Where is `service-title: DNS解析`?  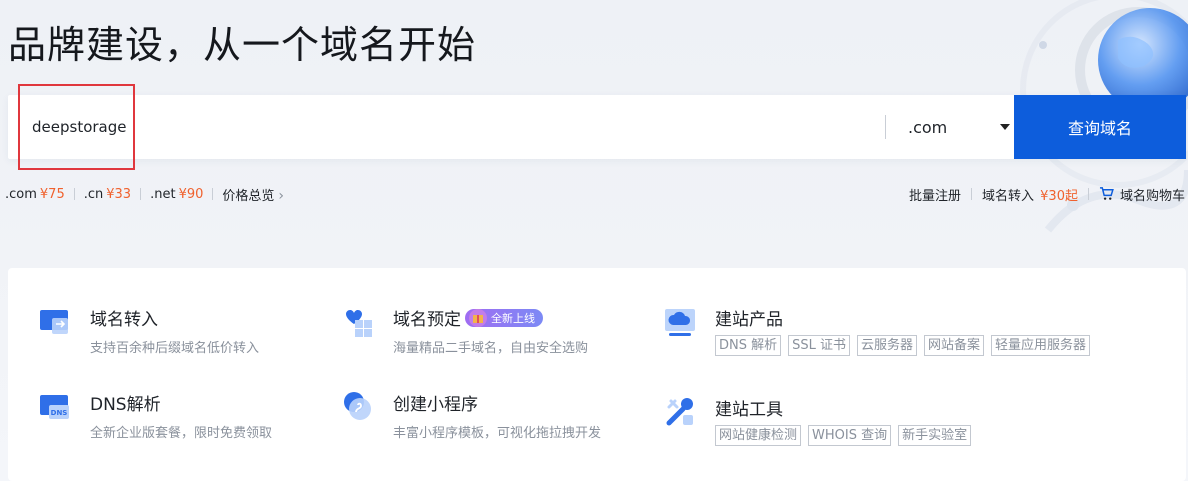
service-title: DNS解析 is located at coordinates (125, 405).